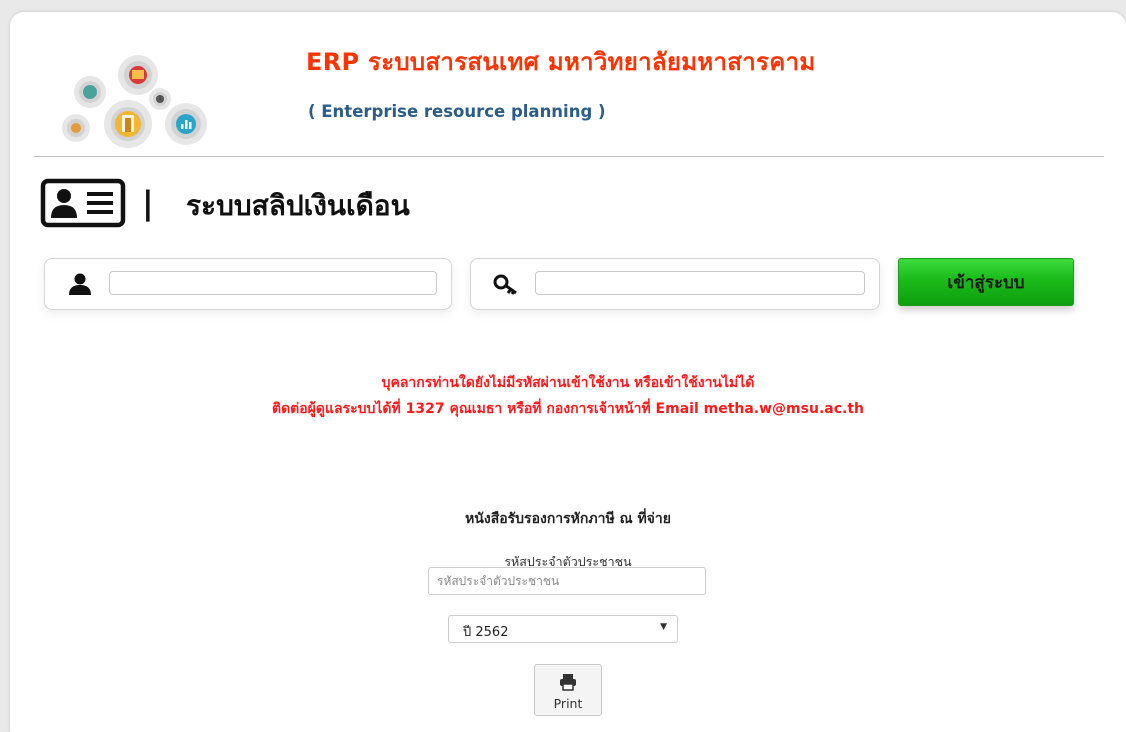 Image resolution: width=1126 pixels, height=732 pixels. I want to click on year-select-value: ปี 2562, so click(486, 632).